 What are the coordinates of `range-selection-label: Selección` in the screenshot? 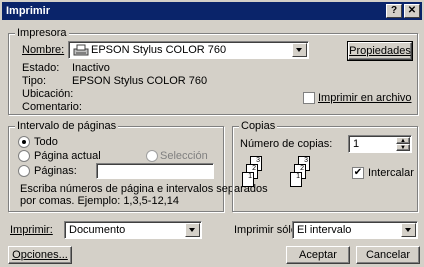 It's located at (184, 156).